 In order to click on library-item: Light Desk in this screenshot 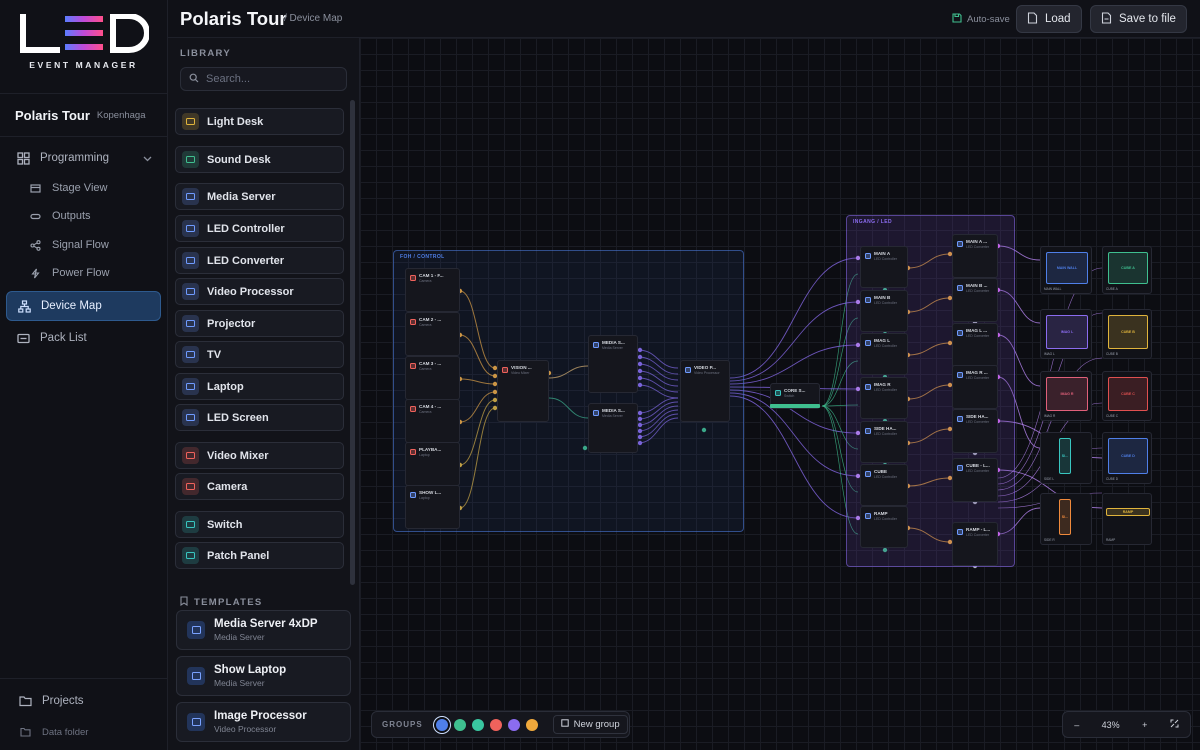, I will do `click(259, 121)`.